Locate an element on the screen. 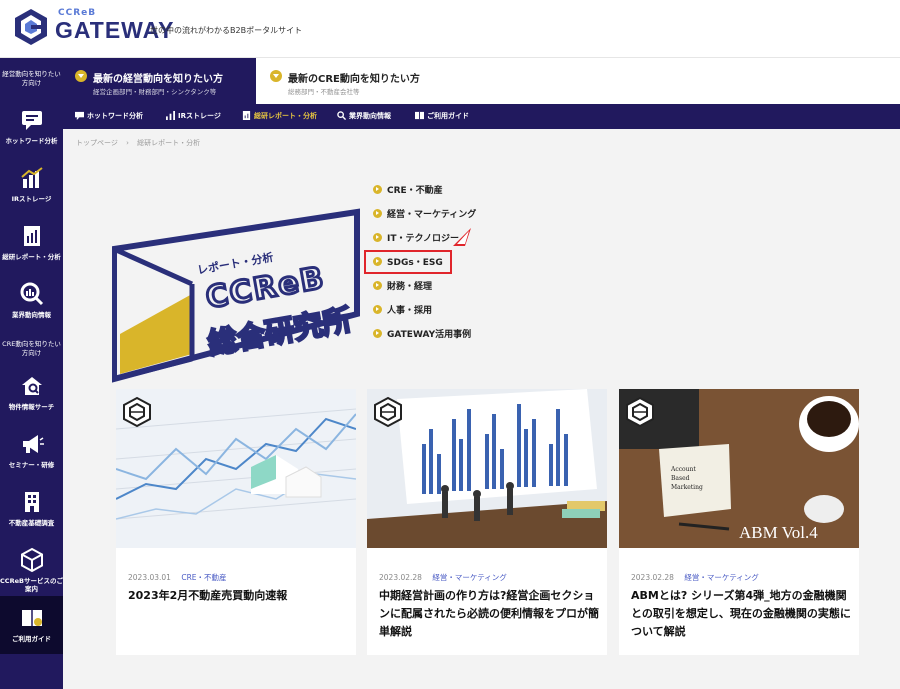  sidebar-item-label: ホットワード分析 is located at coordinates (31, 141).